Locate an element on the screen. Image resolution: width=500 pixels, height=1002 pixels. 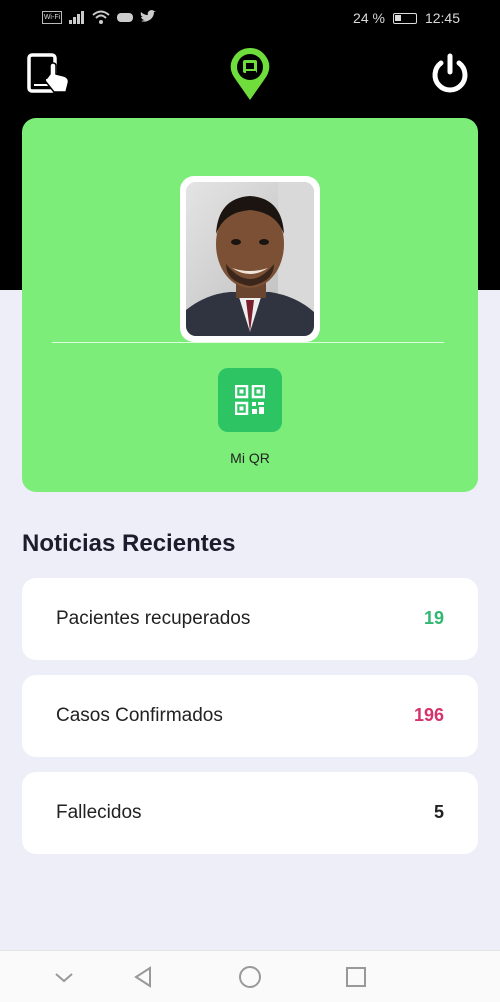
wifi-icon is located at coordinates (101, 17).